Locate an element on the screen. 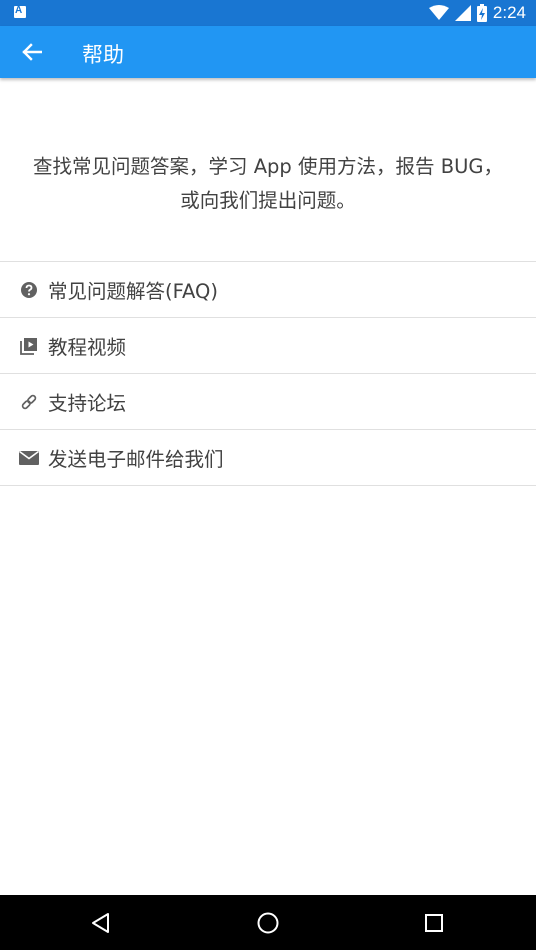  home-circle-icon is located at coordinates (268, 923).